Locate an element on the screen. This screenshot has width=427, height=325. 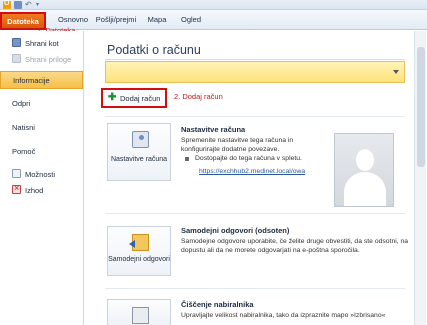
nav-info: Informacije is located at coordinates (41, 80).